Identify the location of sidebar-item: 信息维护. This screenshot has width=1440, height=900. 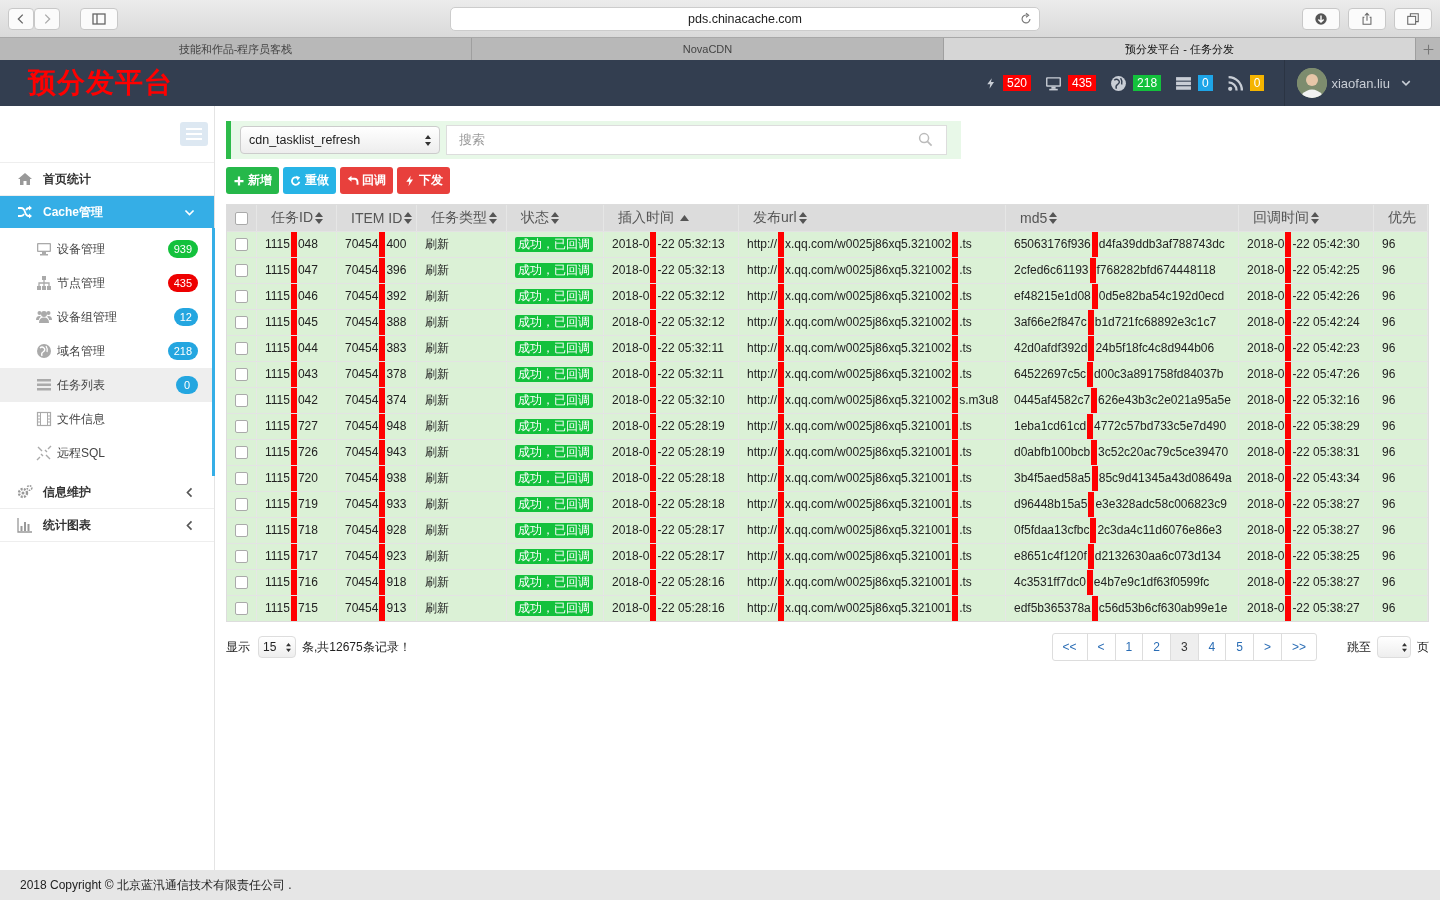
(107, 492).